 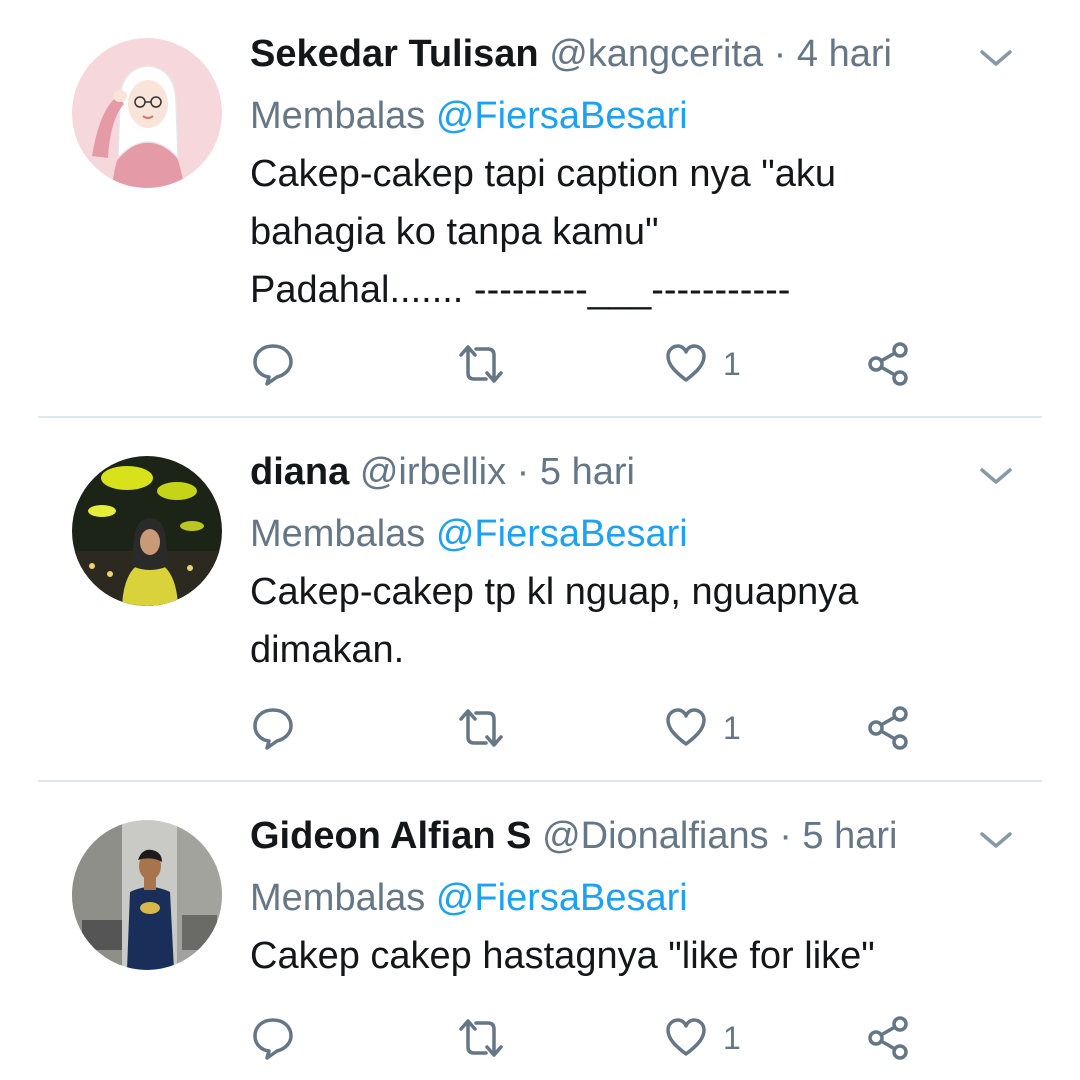 I want to click on handle: @kangcerita, so click(x=656, y=54).